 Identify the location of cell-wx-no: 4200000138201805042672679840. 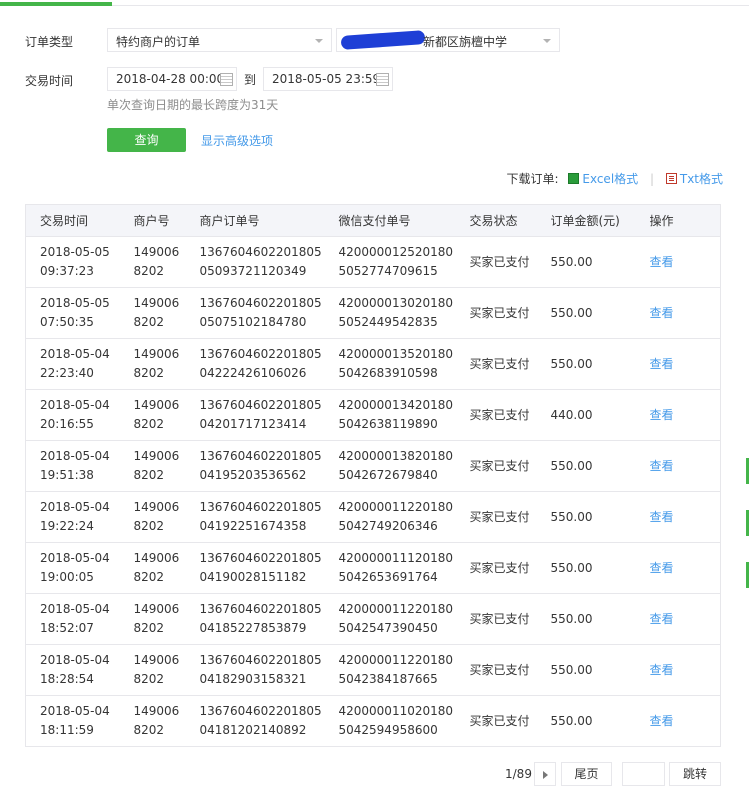
(390, 466).